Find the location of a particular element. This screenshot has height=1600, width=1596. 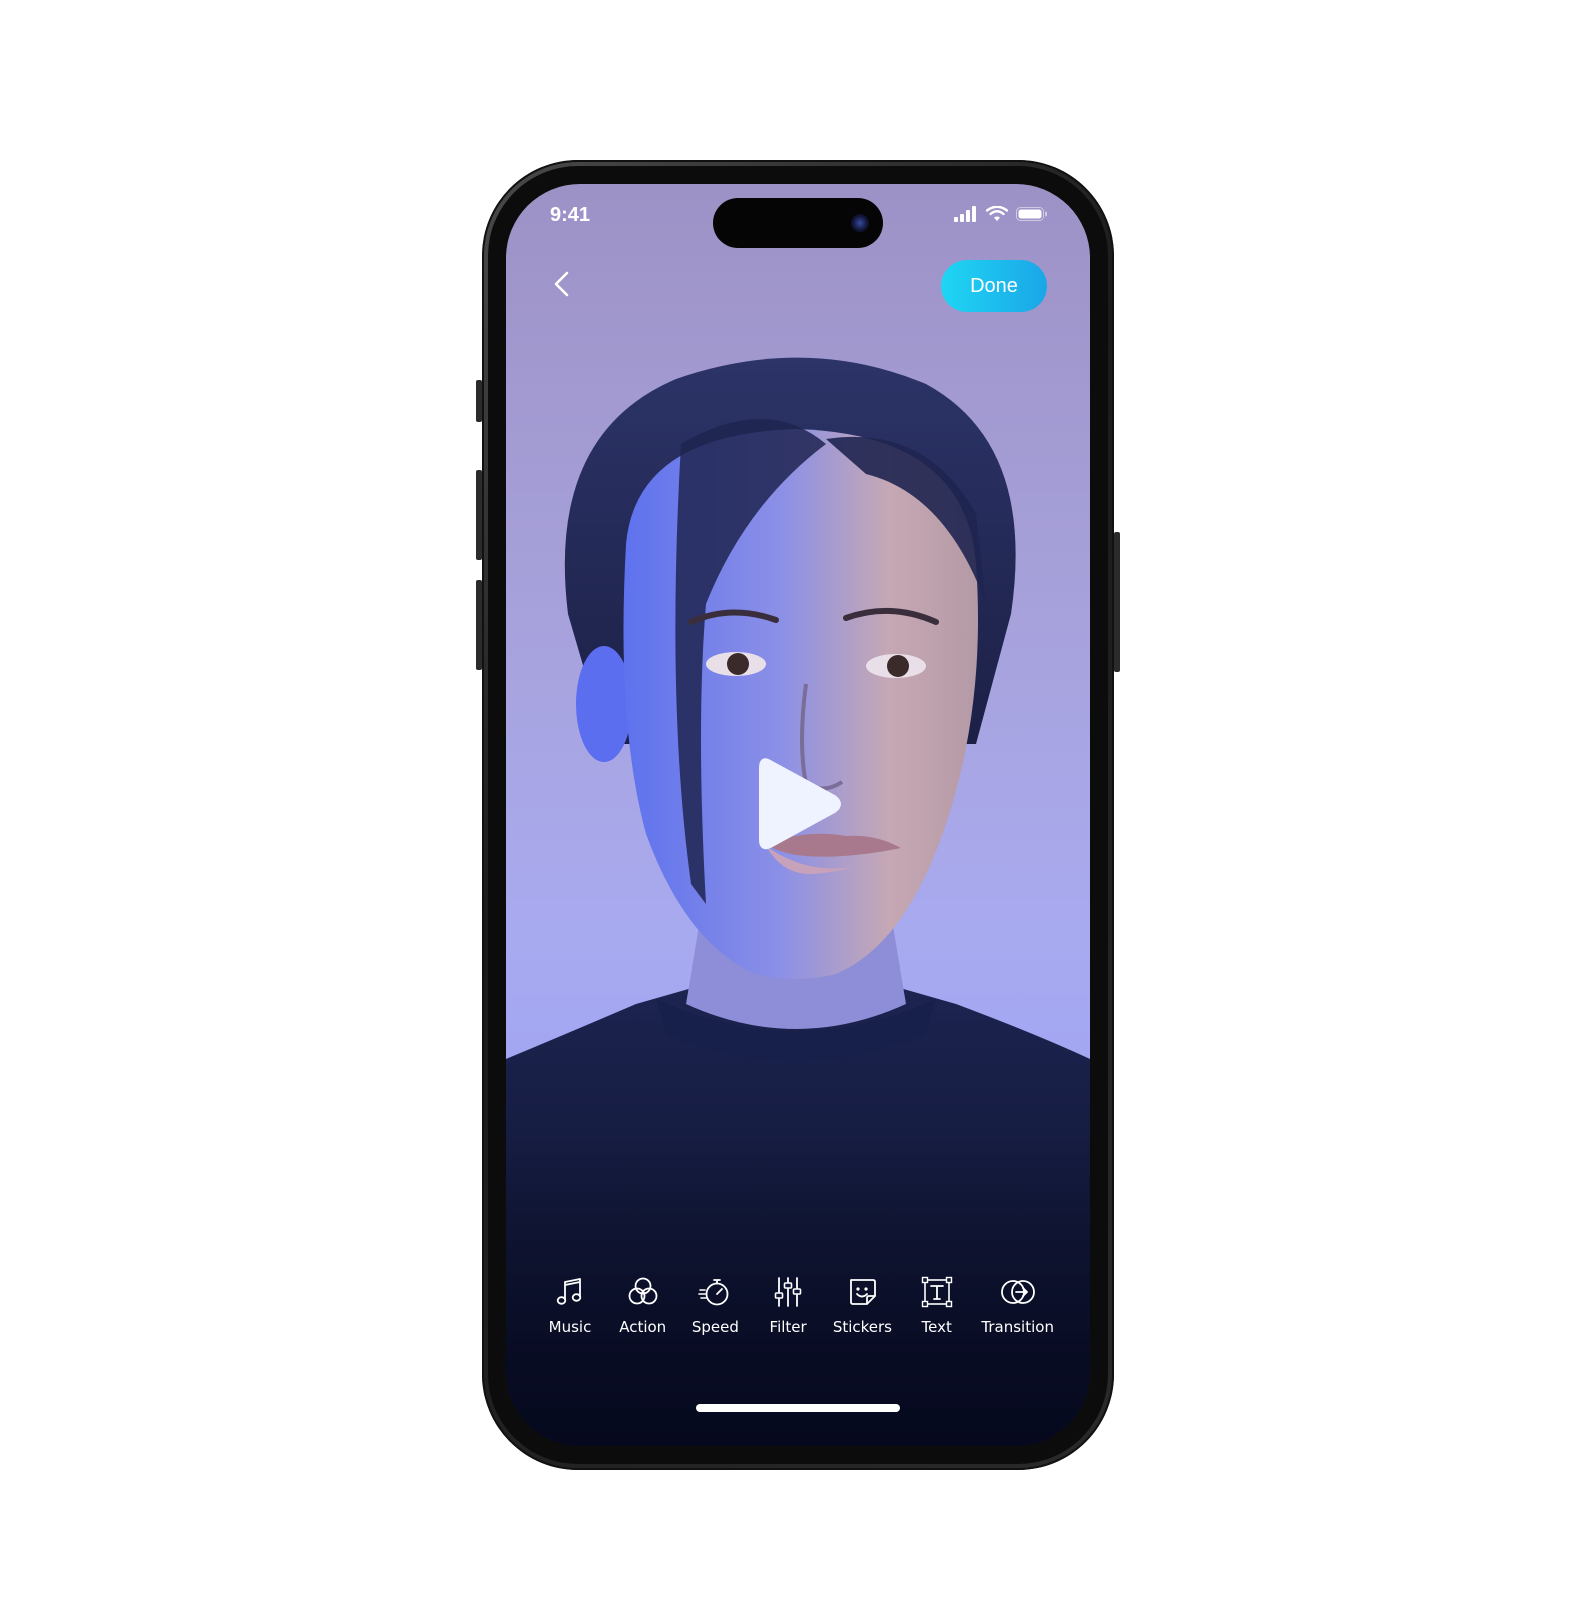

transition-icon is located at coordinates (1017, 1292).